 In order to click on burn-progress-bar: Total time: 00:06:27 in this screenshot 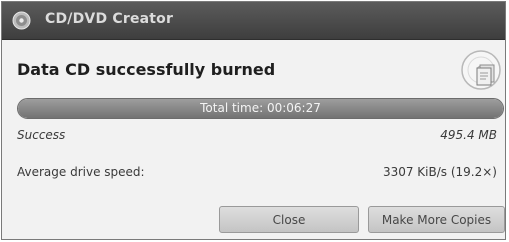, I will do `click(260, 108)`.